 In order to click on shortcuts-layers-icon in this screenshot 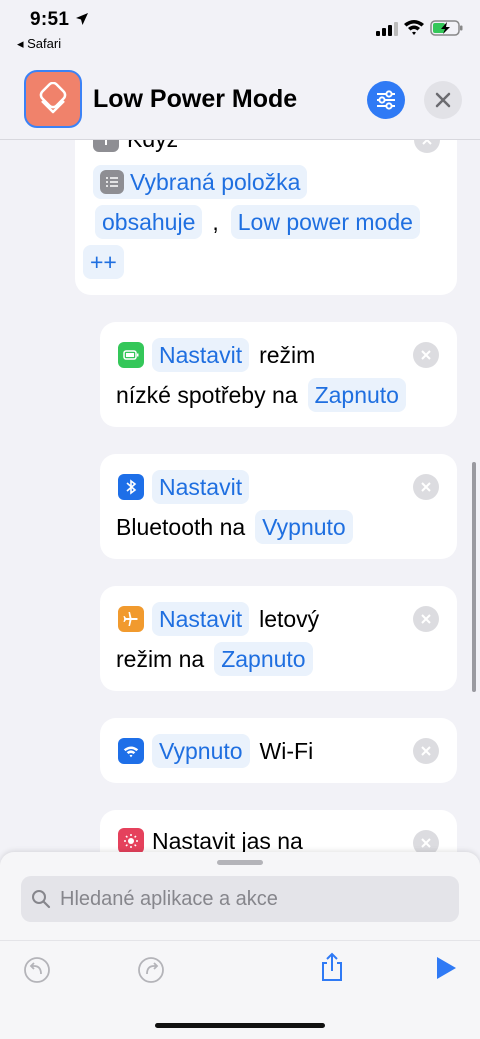, I will do `click(53, 98)`.